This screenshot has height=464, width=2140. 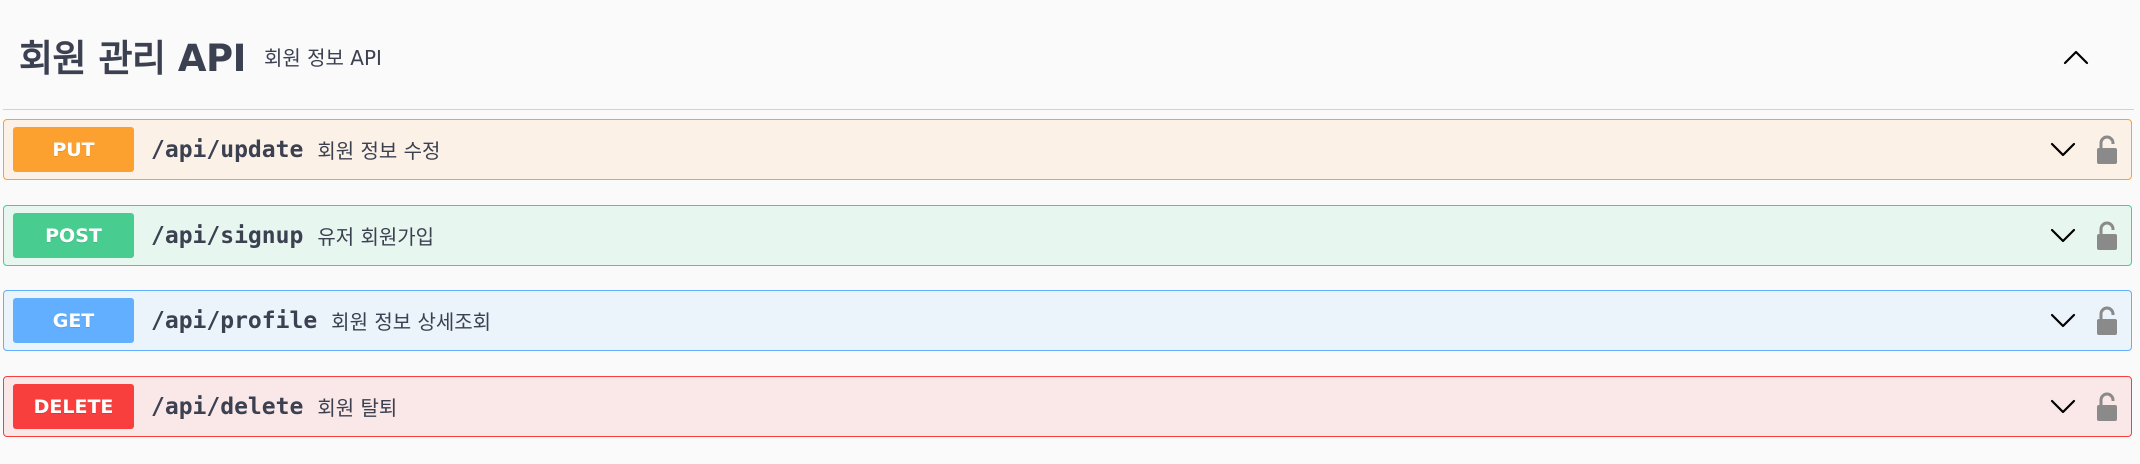 I want to click on operation-summary: 회원 탈퇴, so click(x=357, y=408).